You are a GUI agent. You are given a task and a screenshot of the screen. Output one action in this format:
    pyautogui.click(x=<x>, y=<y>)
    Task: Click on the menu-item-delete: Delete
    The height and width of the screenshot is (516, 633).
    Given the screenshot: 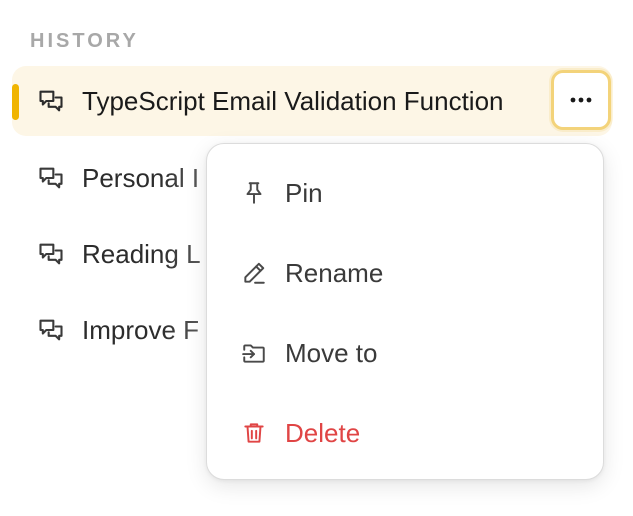 What is the action you would take?
    pyautogui.click(x=405, y=433)
    